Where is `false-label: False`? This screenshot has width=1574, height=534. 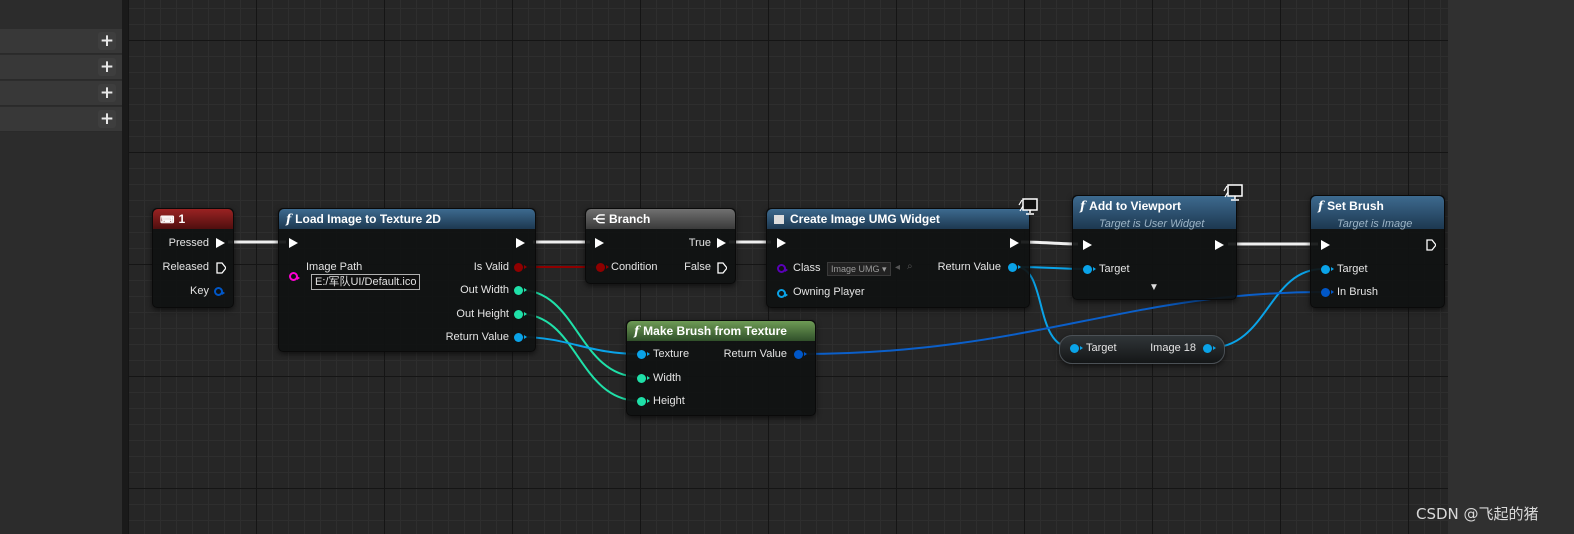
false-label: False is located at coordinates (697, 267).